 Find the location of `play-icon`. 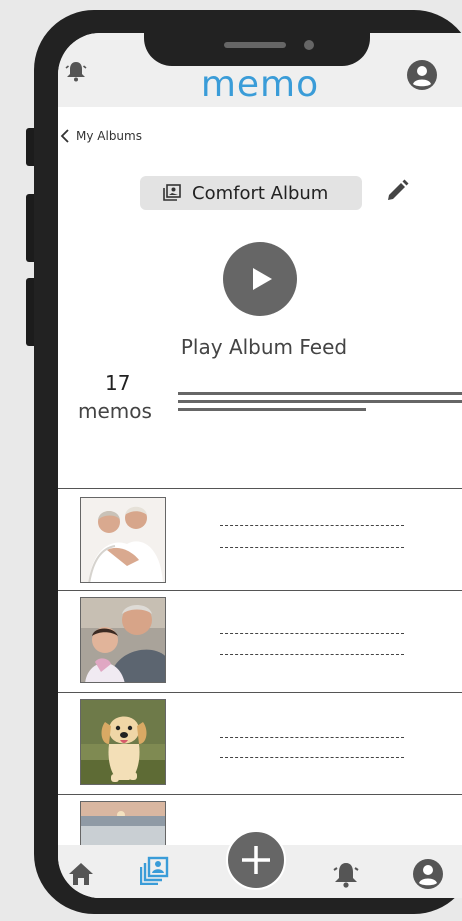

play-icon is located at coordinates (262, 279).